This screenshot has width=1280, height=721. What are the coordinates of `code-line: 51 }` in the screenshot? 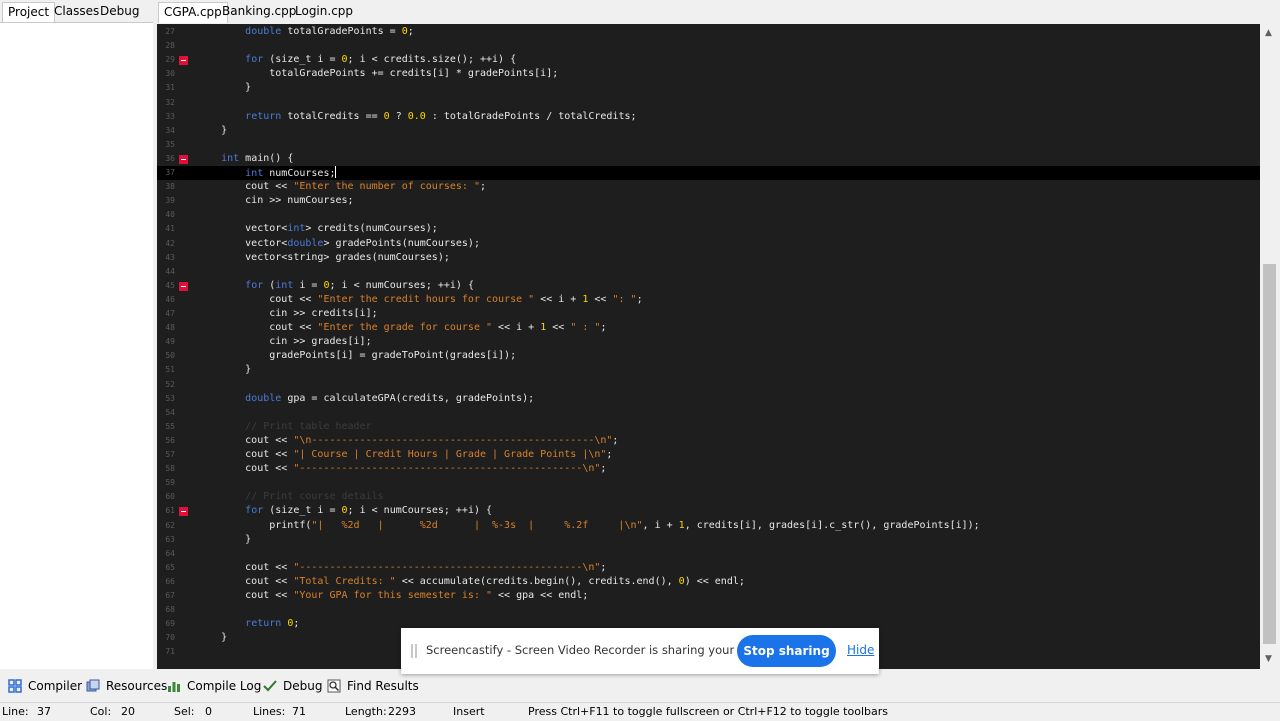 It's located at (708, 370).